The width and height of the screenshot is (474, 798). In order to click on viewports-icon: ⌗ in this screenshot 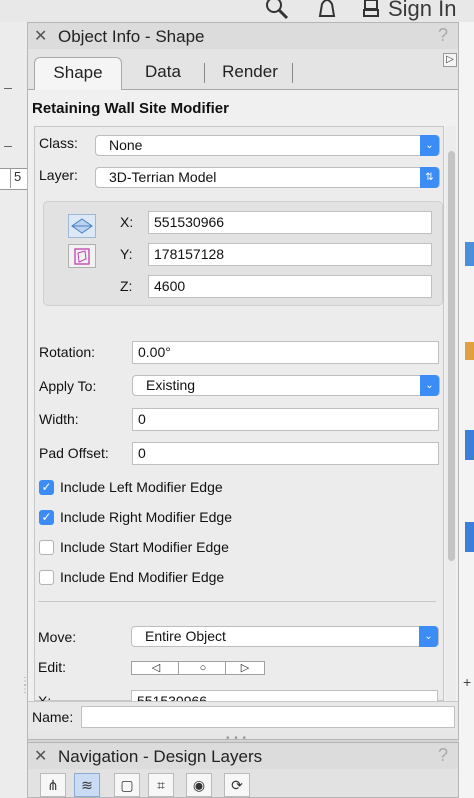, I will do `click(161, 785)`.